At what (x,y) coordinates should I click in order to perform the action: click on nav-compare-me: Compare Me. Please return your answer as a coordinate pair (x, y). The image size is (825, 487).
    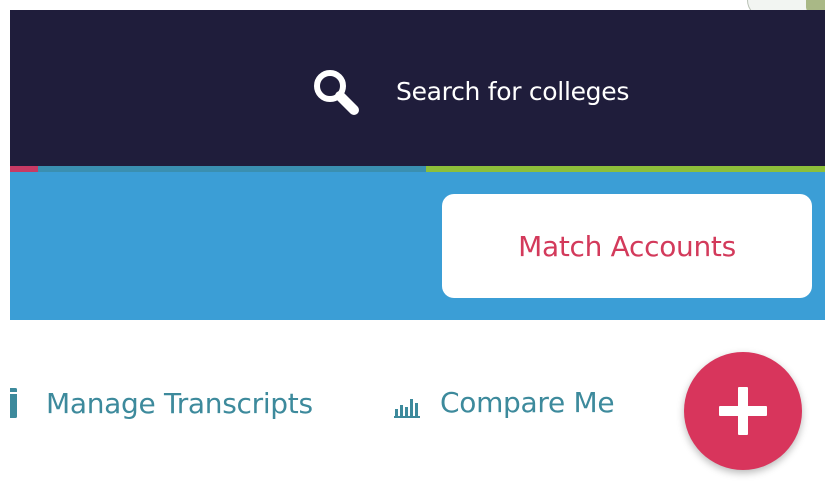
    Looking at the image, I should click on (504, 402).